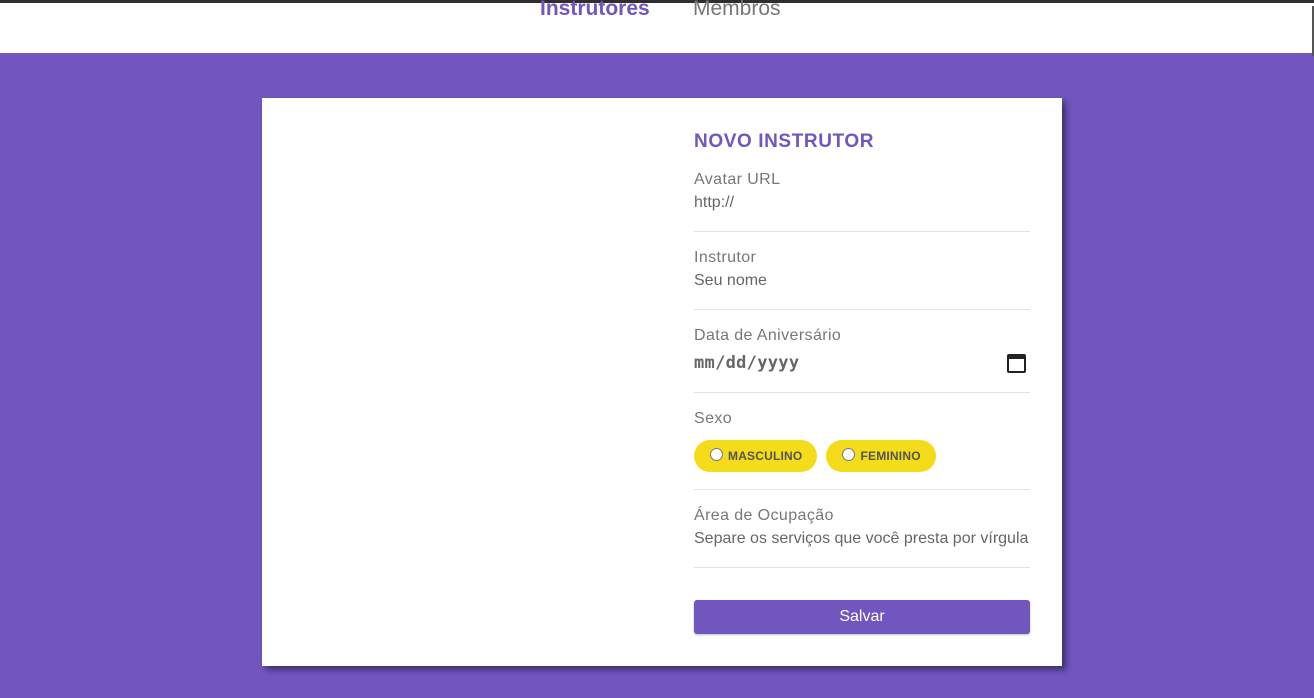  What do you see at coordinates (784, 141) in the screenshot?
I see `form-title: NOVO INSTRUTOR` at bounding box center [784, 141].